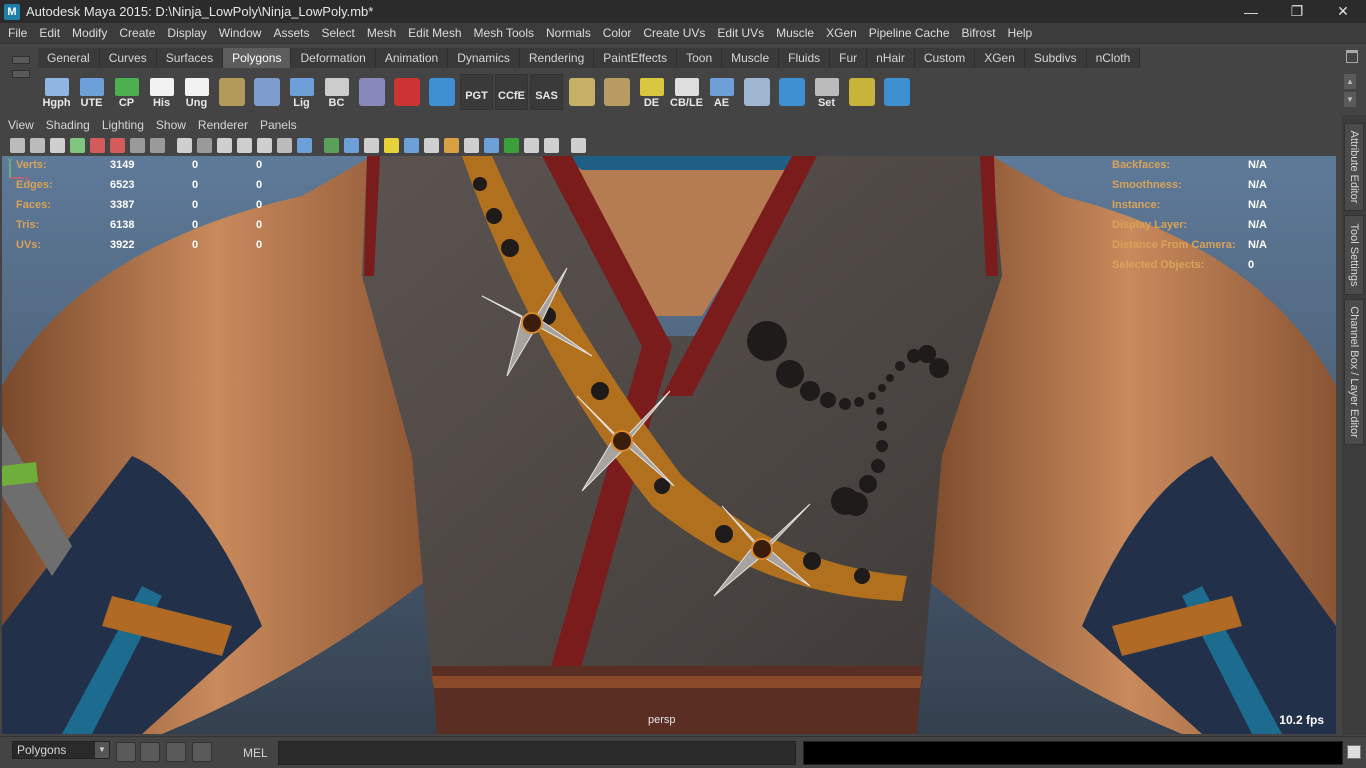 This screenshot has height=768, width=1366. I want to click on shelf-options-handle, so click(21, 79).